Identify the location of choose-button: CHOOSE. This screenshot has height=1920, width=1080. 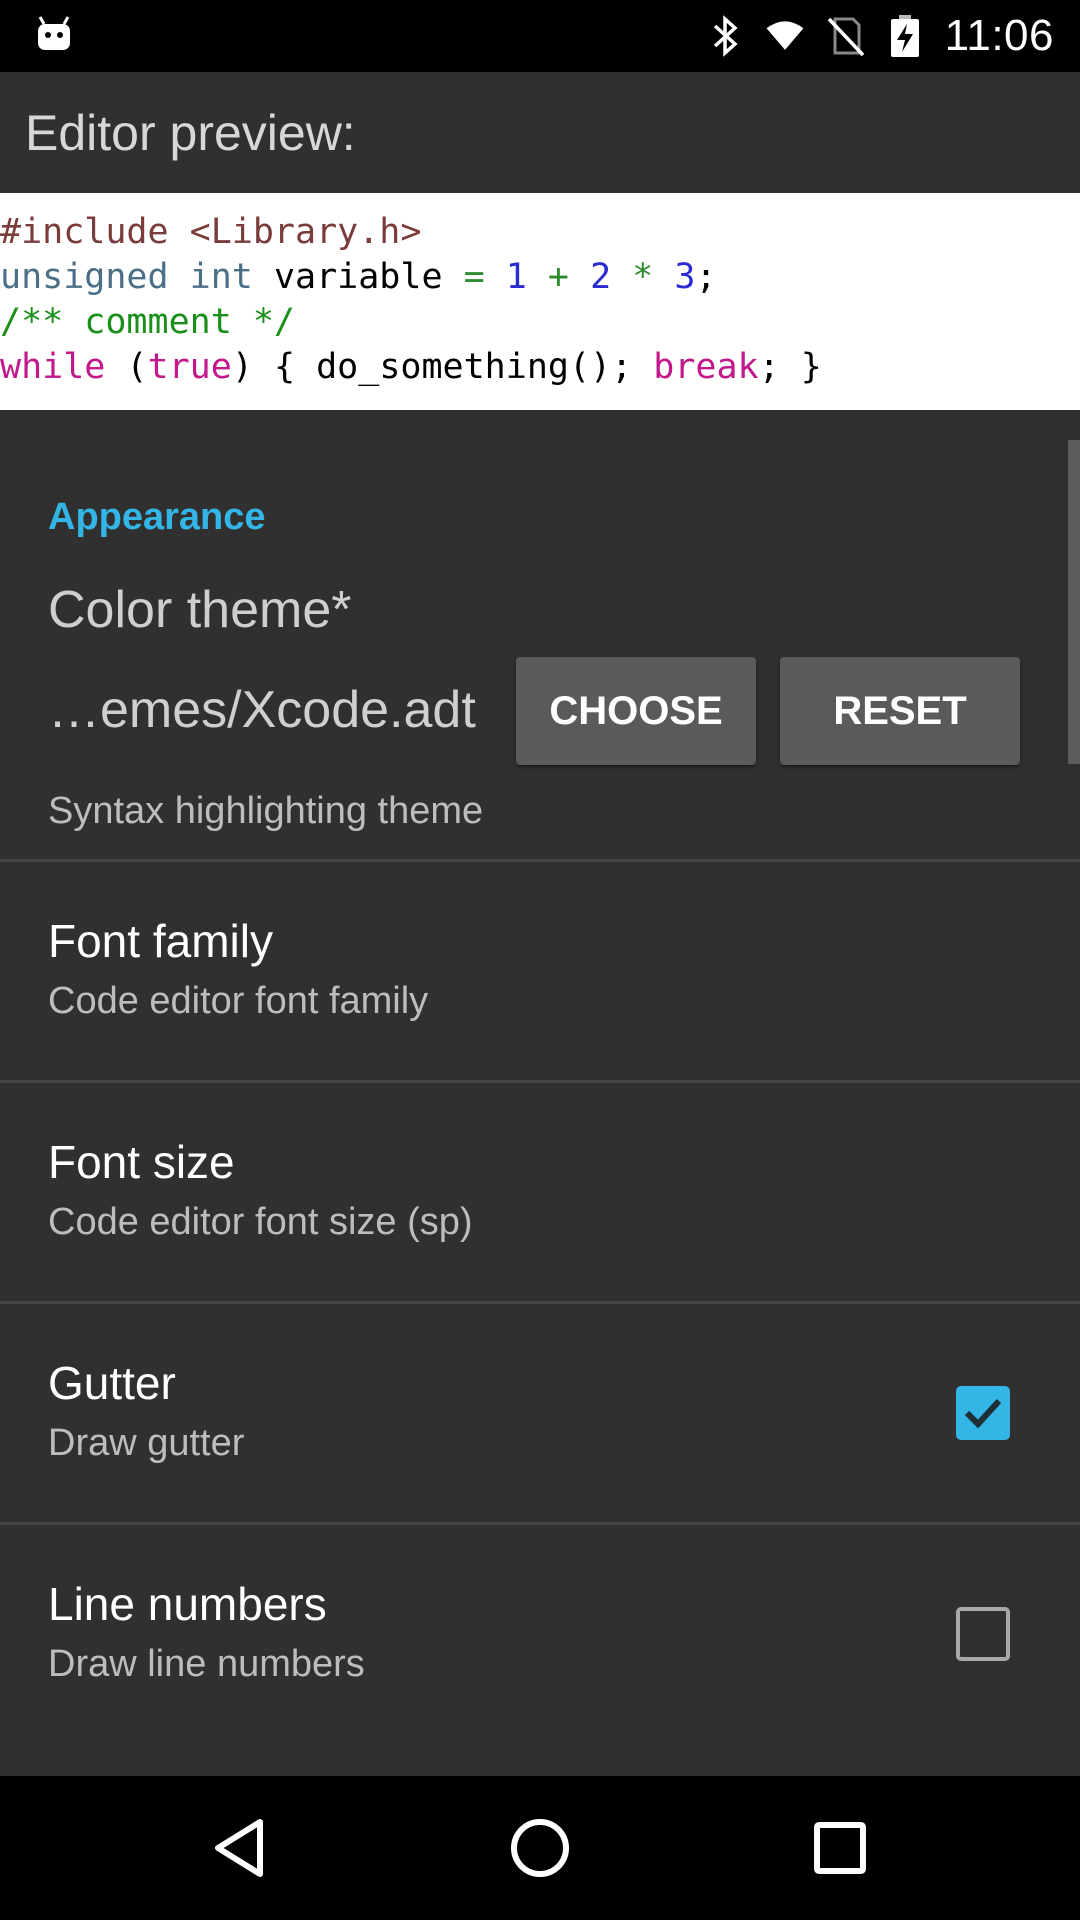
(636, 711).